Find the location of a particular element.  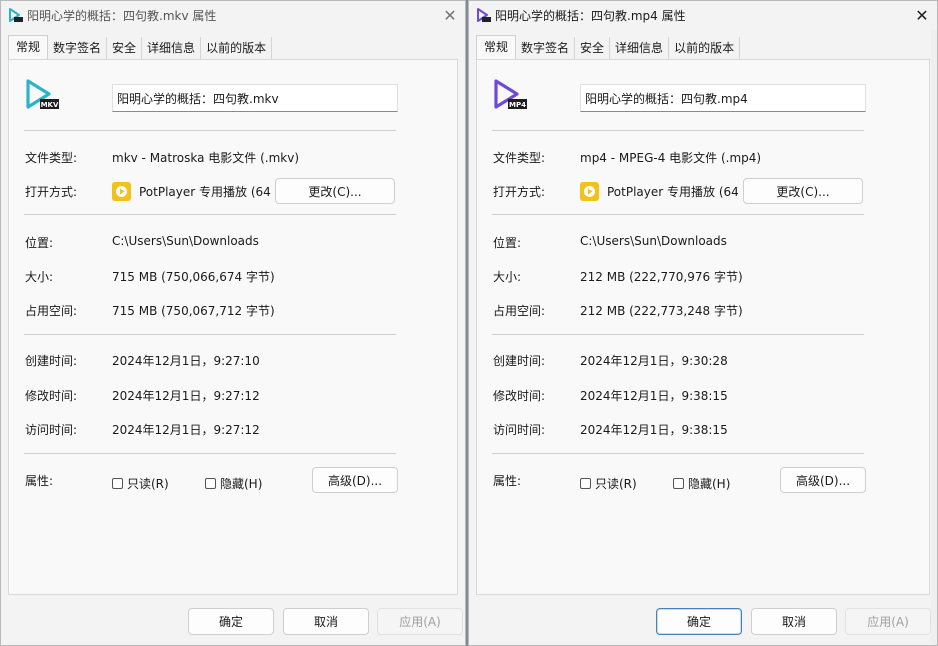

file-badge: MKV is located at coordinates (50, 105).